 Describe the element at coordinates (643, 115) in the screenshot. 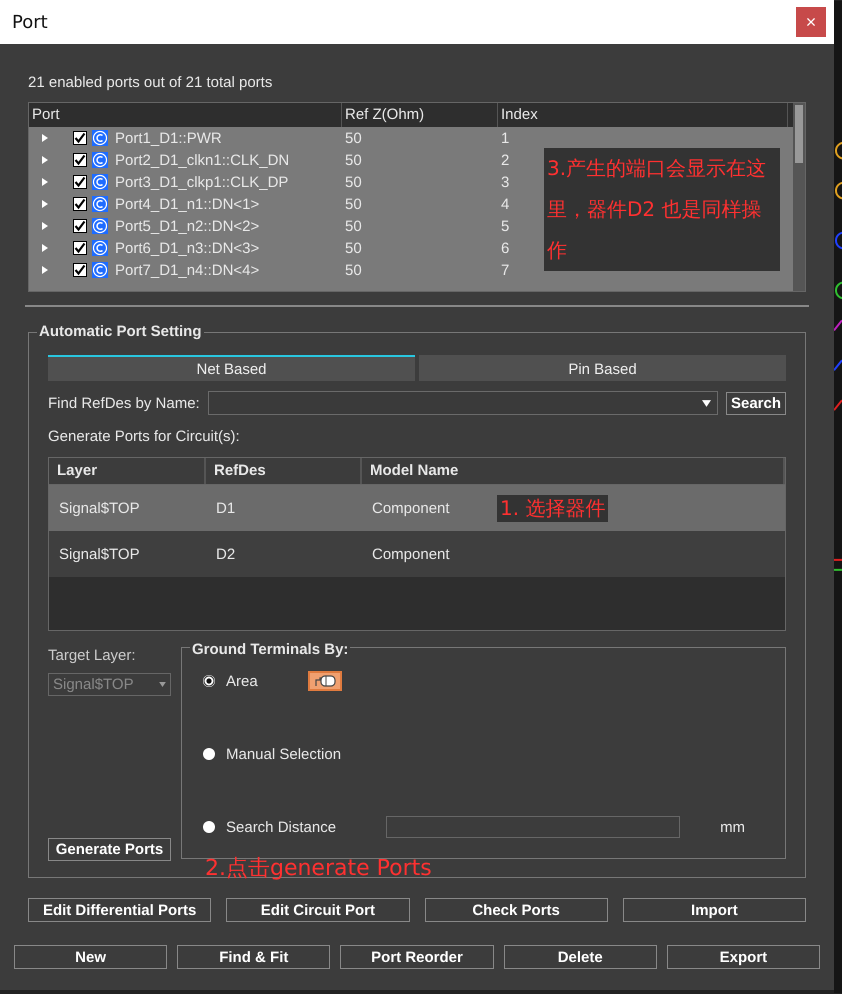

I see `column-header: Index` at that location.